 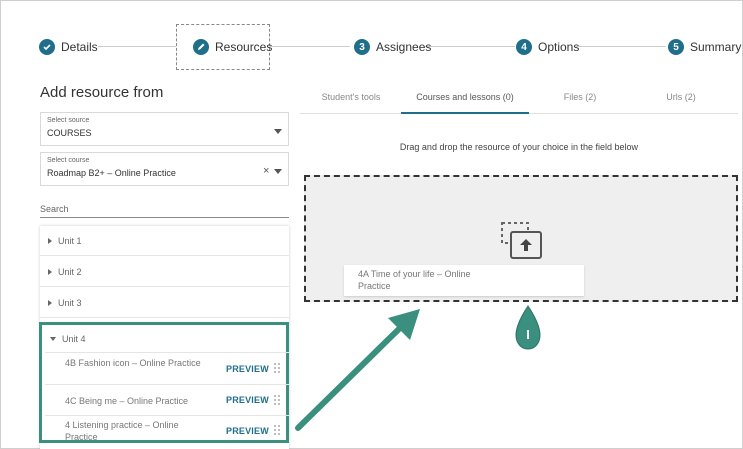 What do you see at coordinates (414, 280) in the screenshot?
I see `dragged-resource-title: 4A Time of your life – Online Practice` at bounding box center [414, 280].